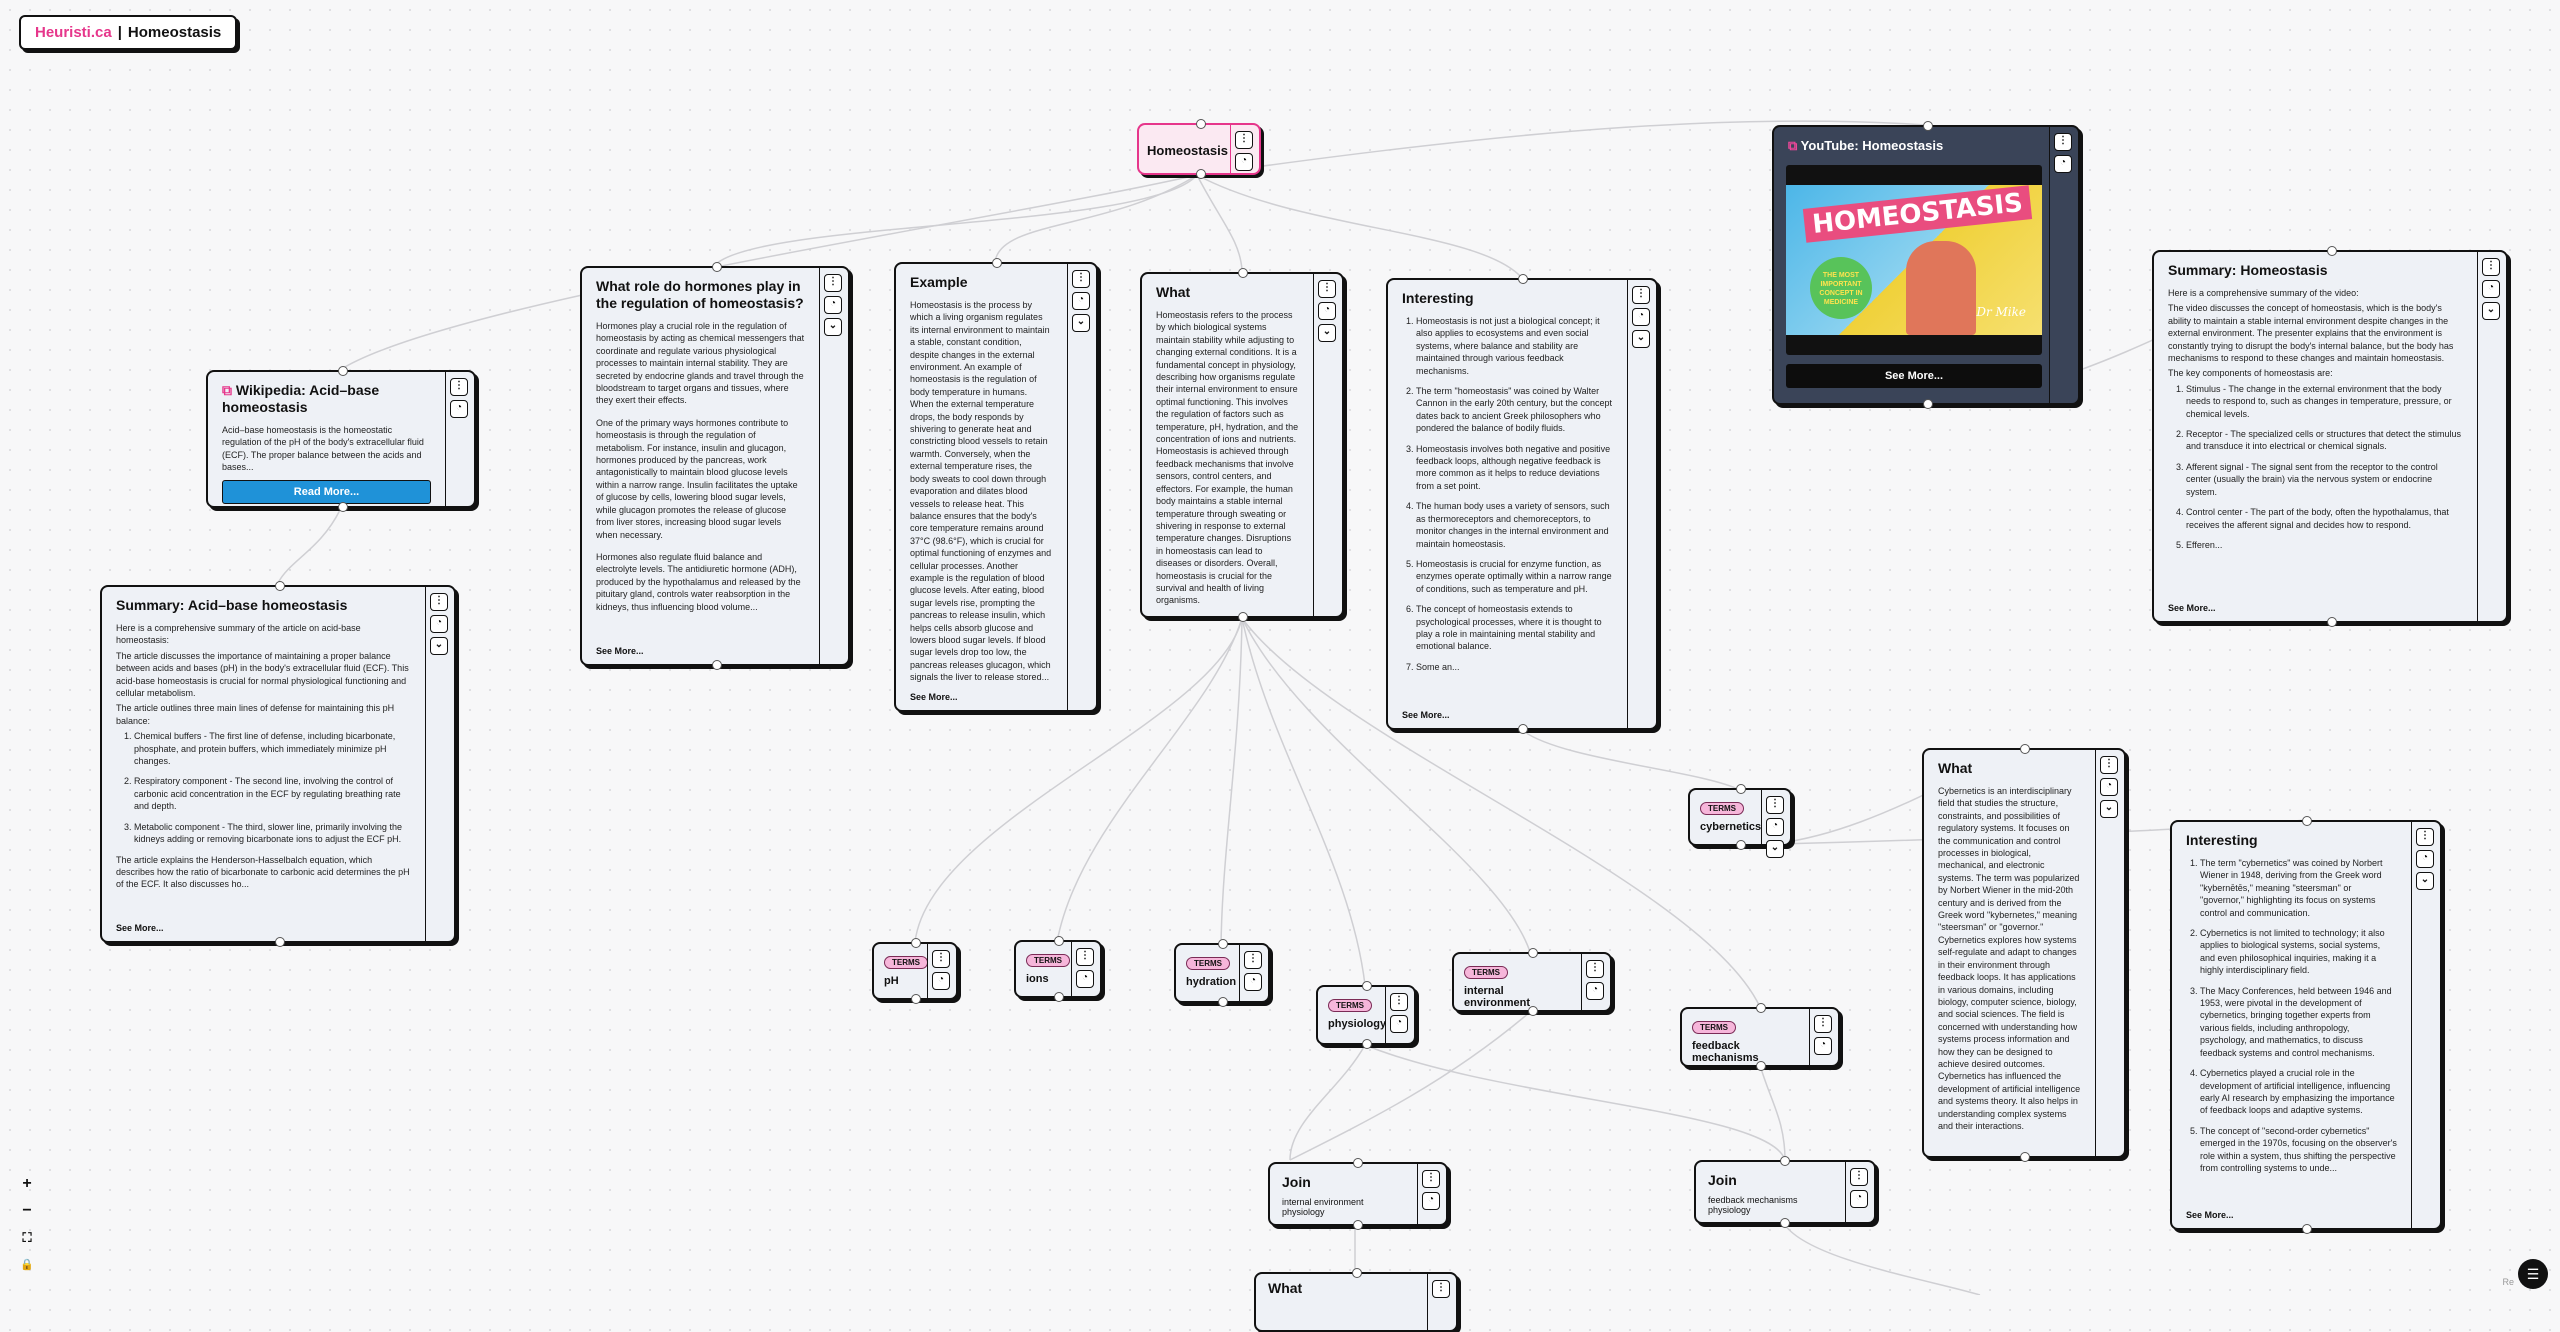 The height and width of the screenshot is (1332, 2560). Describe the element at coordinates (73, 32) in the screenshot. I see `site-name: Heuristi.ca` at that location.